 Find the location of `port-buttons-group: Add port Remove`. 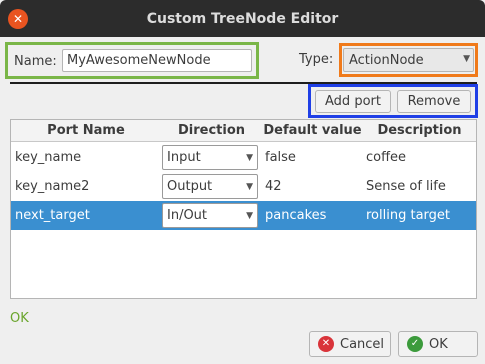

port-buttons-group: Add port Remove is located at coordinates (393, 101).